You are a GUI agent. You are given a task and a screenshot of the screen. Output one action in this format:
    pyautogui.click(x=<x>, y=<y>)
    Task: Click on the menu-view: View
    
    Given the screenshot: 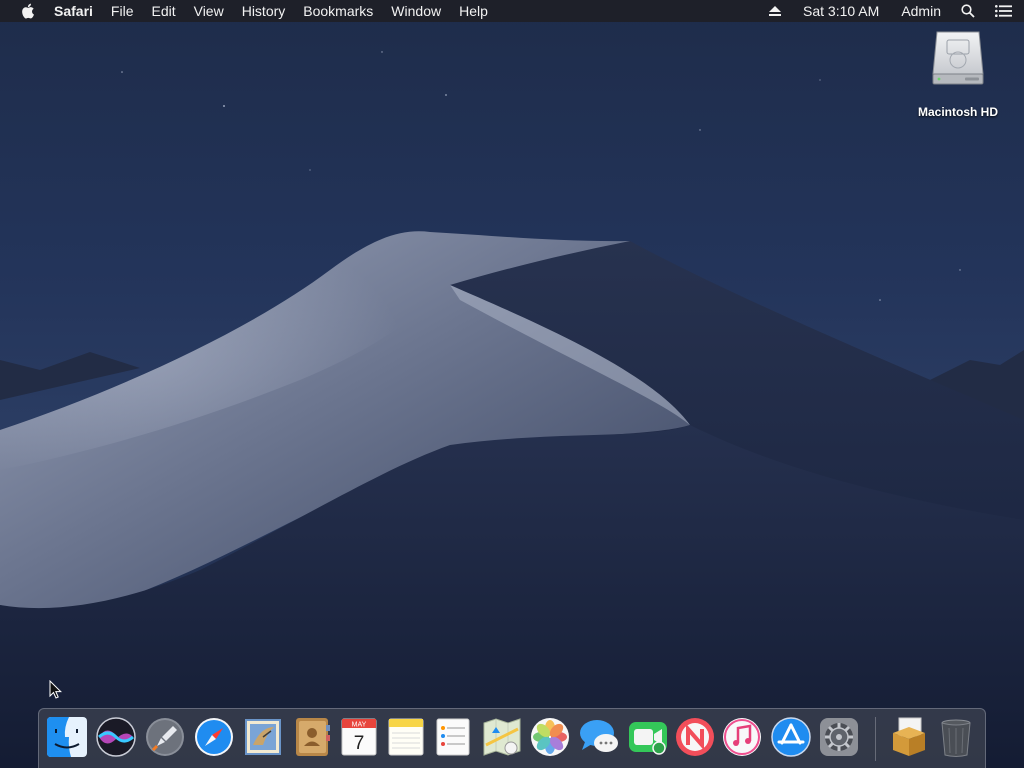 What is the action you would take?
    pyautogui.click(x=209, y=11)
    